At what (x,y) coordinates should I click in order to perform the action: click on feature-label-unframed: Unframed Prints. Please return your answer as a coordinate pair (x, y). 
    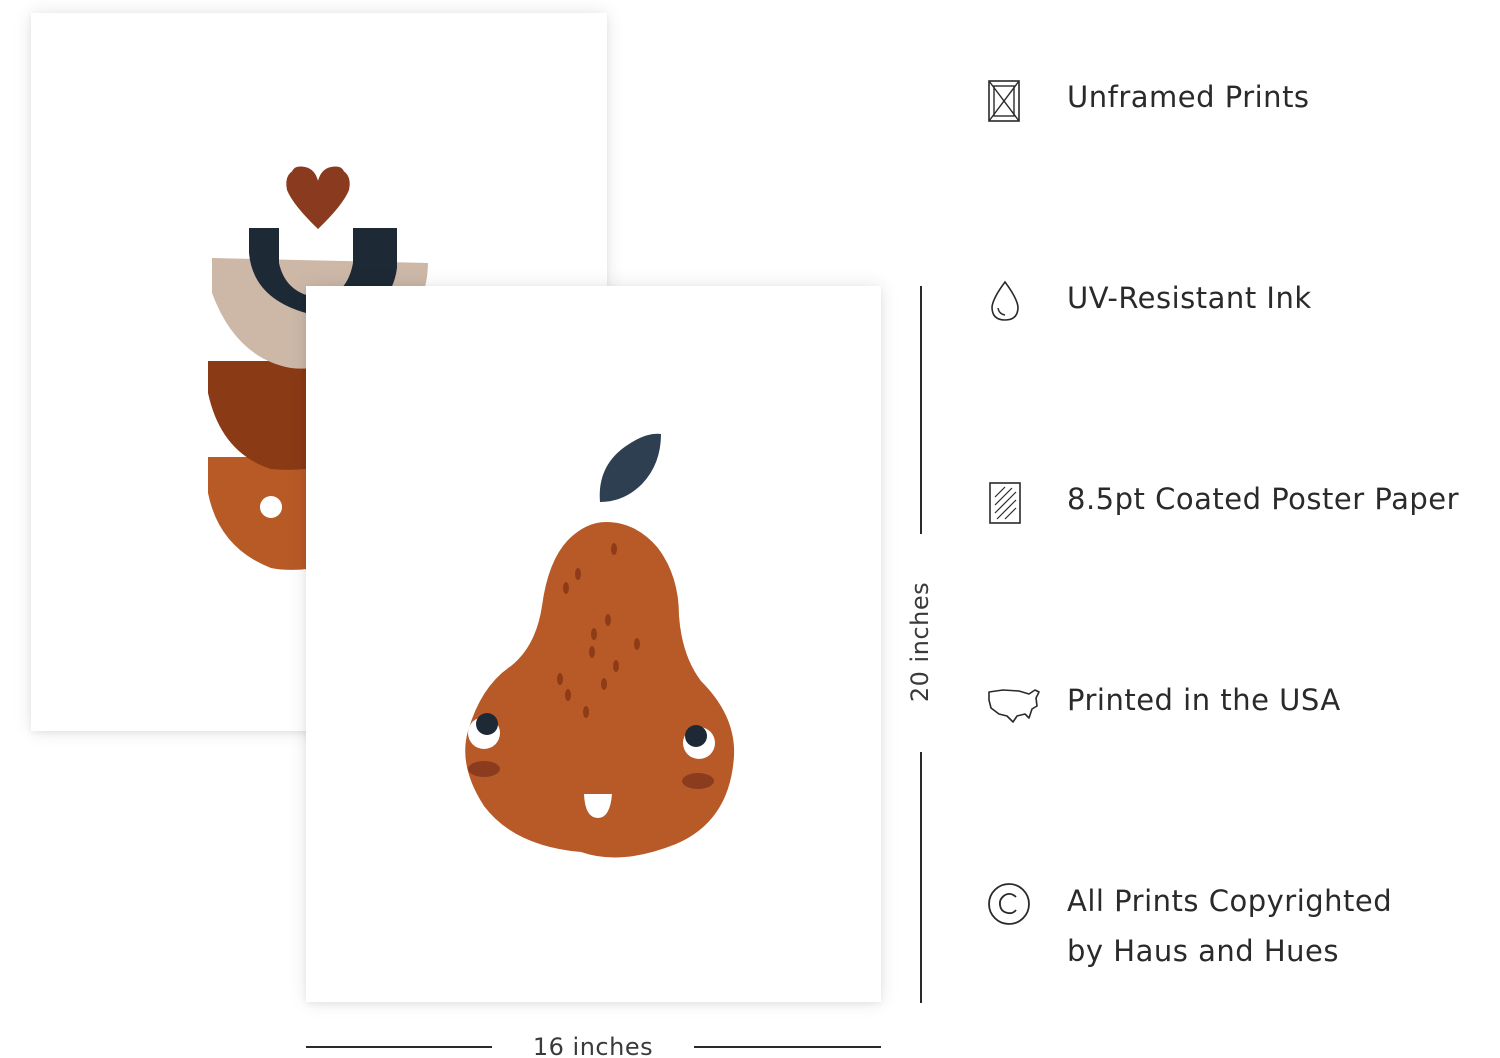
    Looking at the image, I should click on (1188, 97).